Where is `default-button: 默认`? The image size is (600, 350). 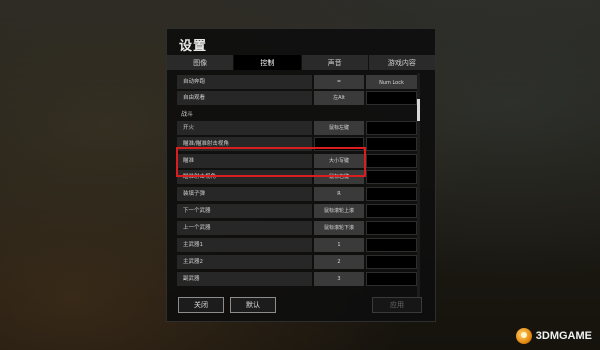 default-button: 默认 is located at coordinates (253, 305).